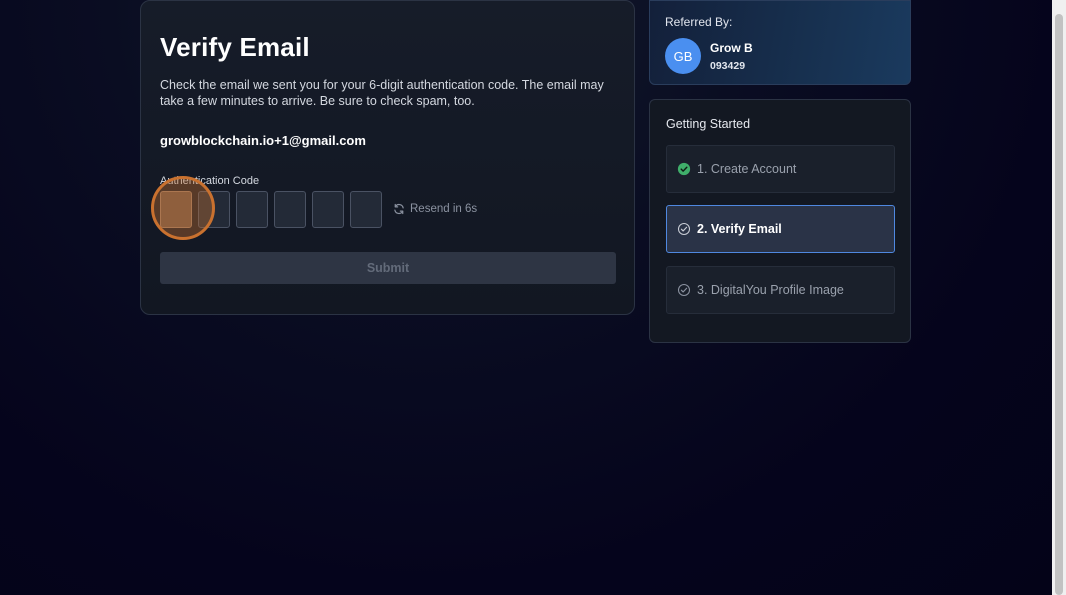  What do you see at coordinates (444, 209) in the screenshot?
I see `resend-label: Resend in 6s` at bounding box center [444, 209].